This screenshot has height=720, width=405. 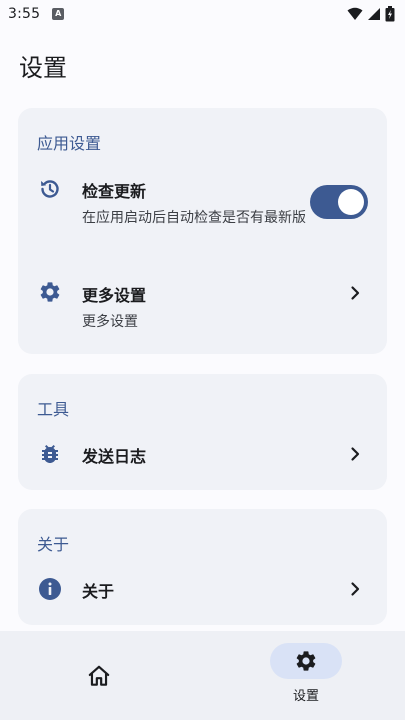 I want to click on status-indicators, so click(x=371, y=14).